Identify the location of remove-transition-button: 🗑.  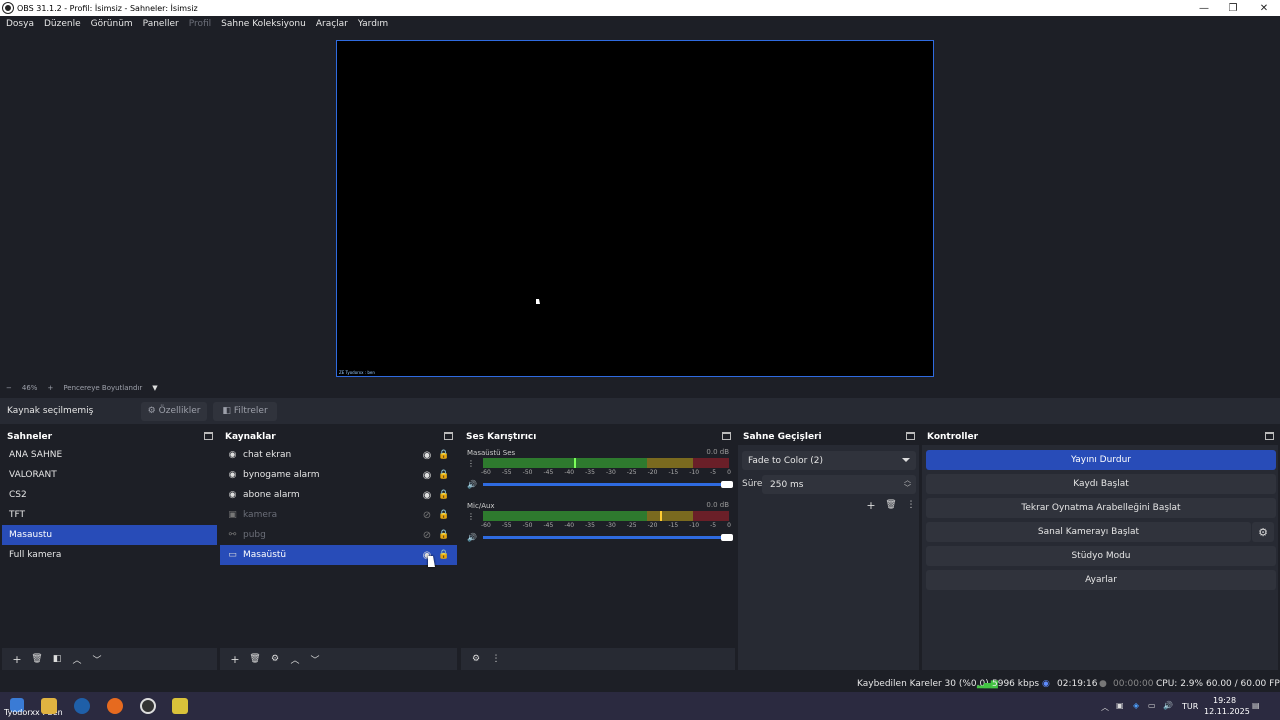
(891, 505).